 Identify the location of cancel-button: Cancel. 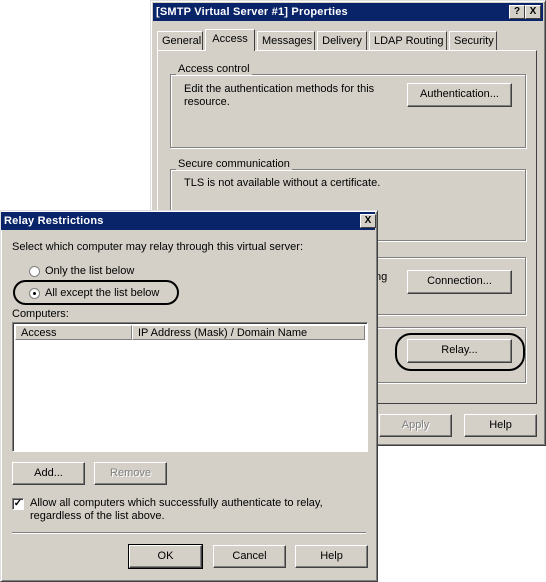
(249, 556).